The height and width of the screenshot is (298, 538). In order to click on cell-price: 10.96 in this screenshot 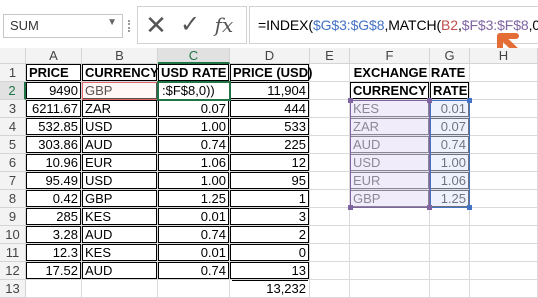, I will do `click(54, 163)`.